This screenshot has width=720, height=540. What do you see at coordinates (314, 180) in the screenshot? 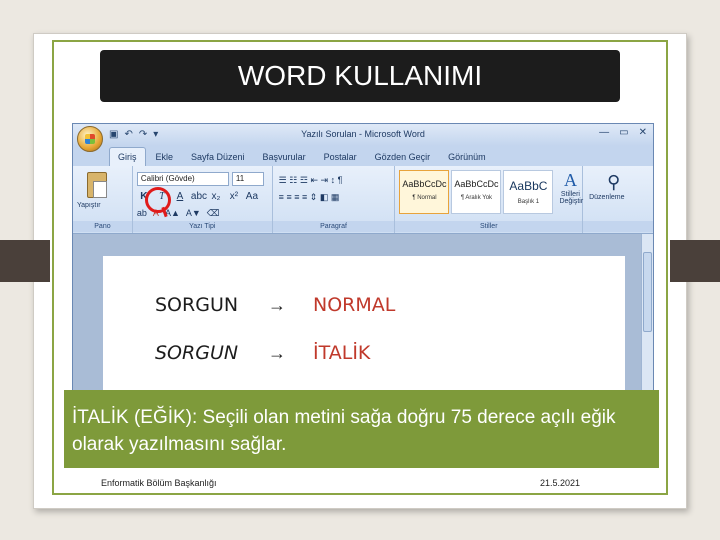
I see `decrease-indent-icon: ⇤` at bounding box center [314, 180].